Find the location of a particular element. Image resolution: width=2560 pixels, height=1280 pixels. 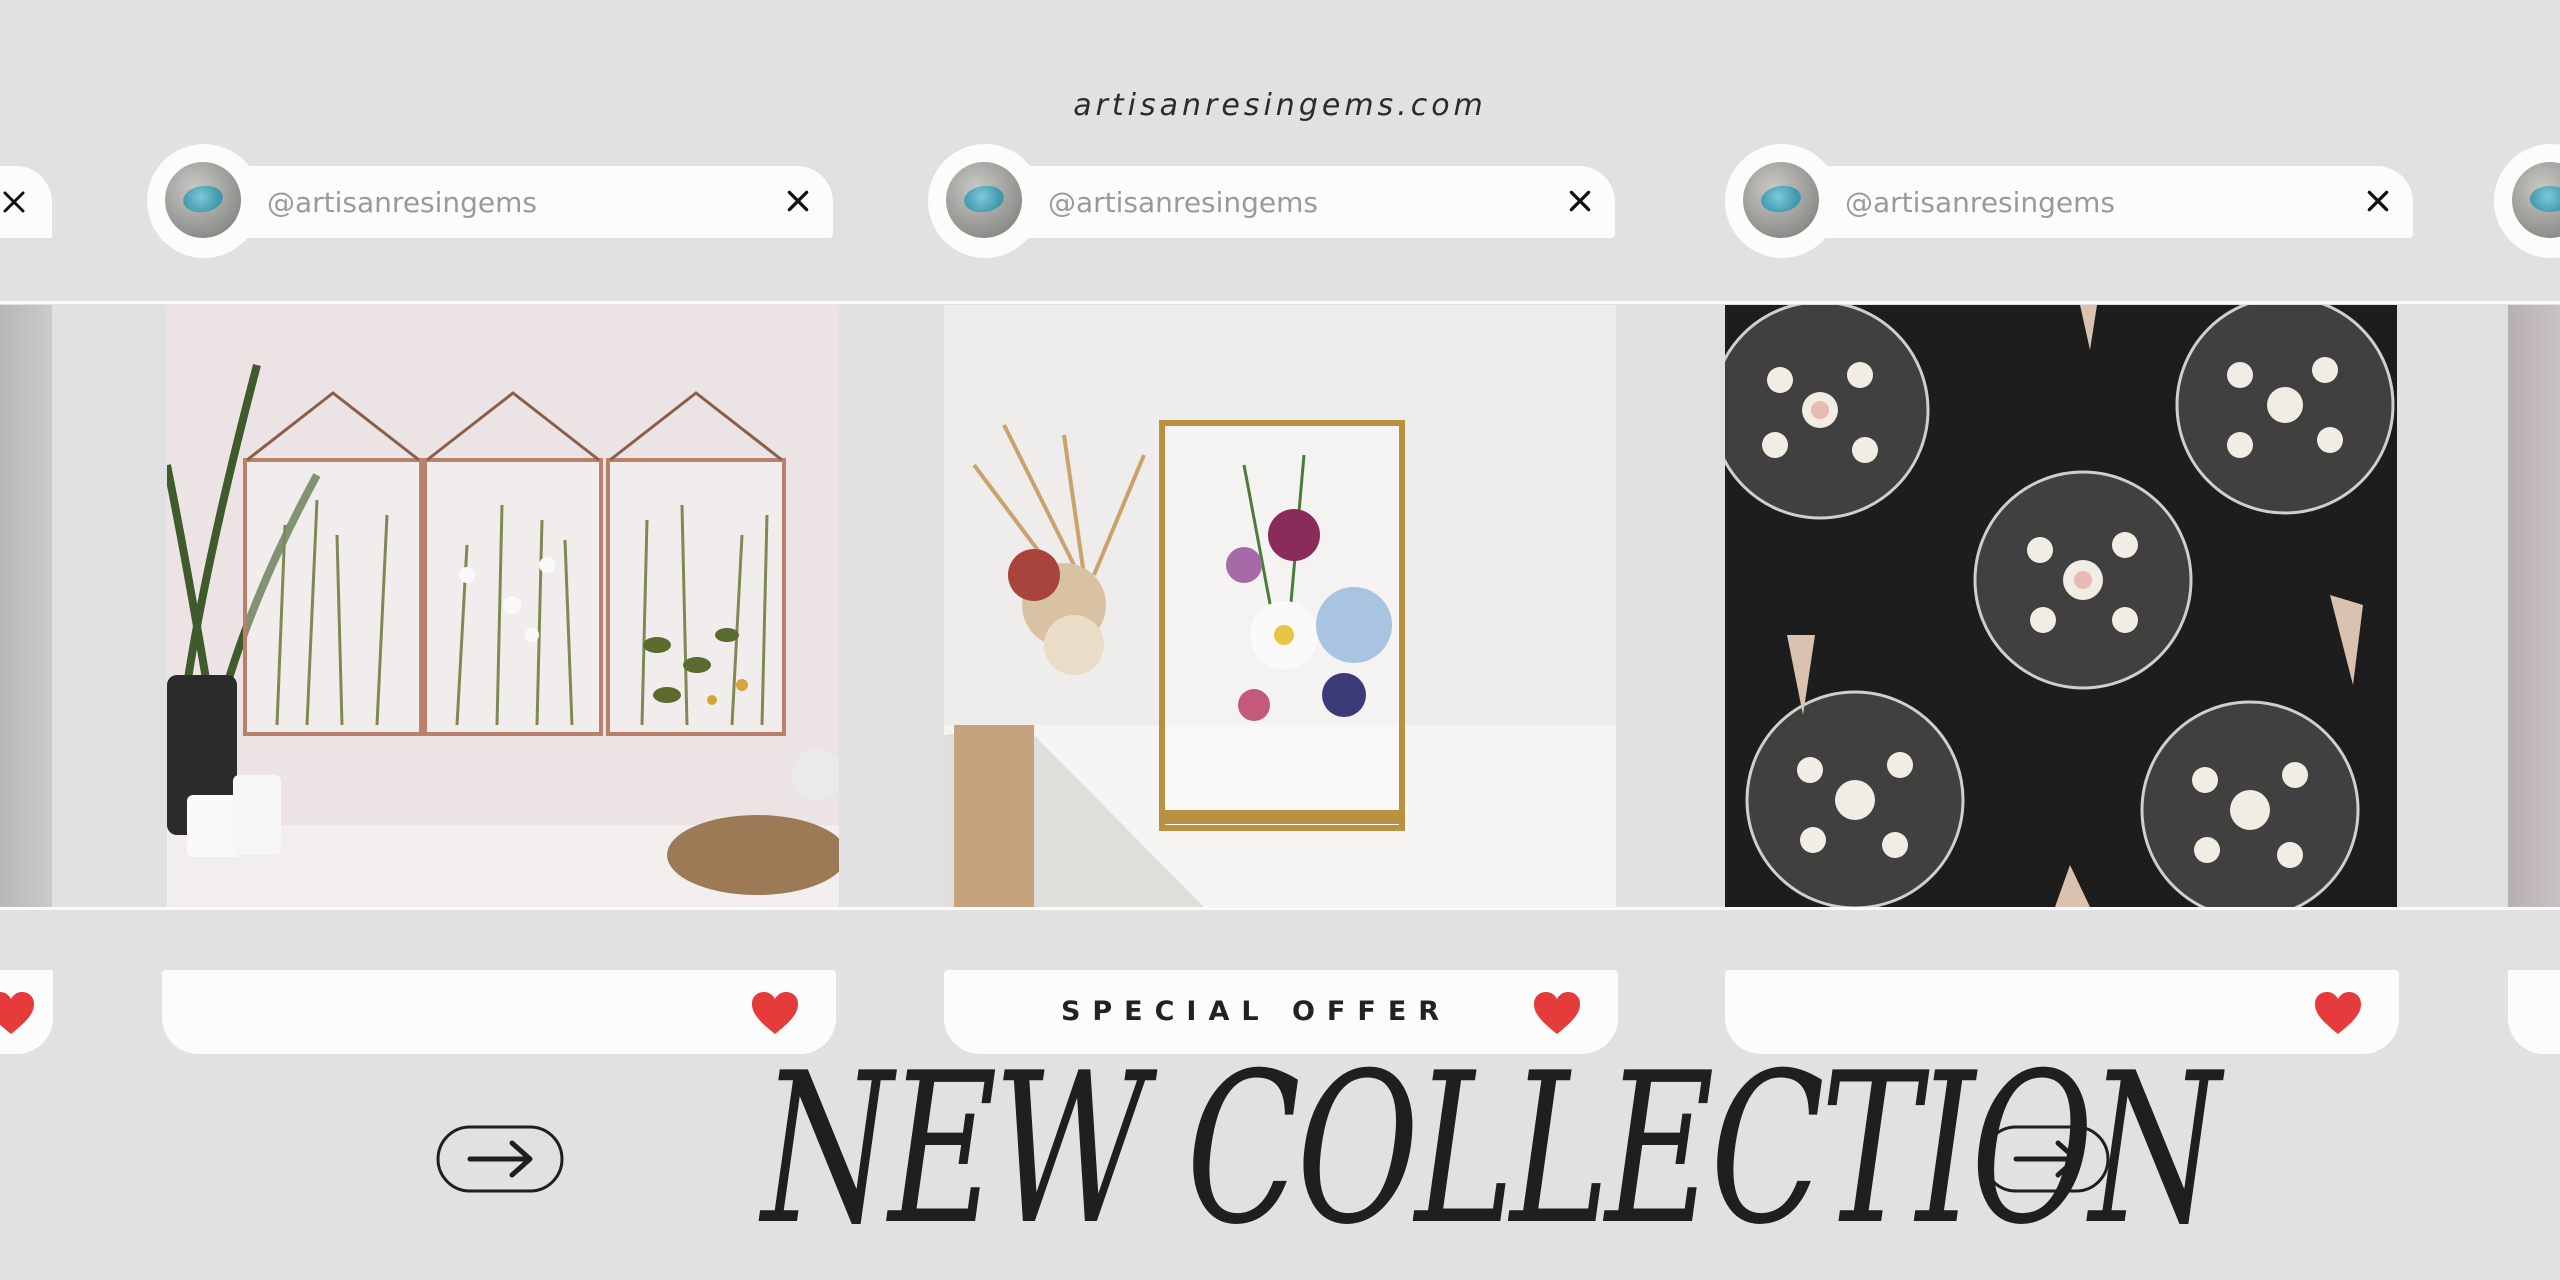

profile-bar-3: @artisanresingems is located at coordinates (2069, 201).